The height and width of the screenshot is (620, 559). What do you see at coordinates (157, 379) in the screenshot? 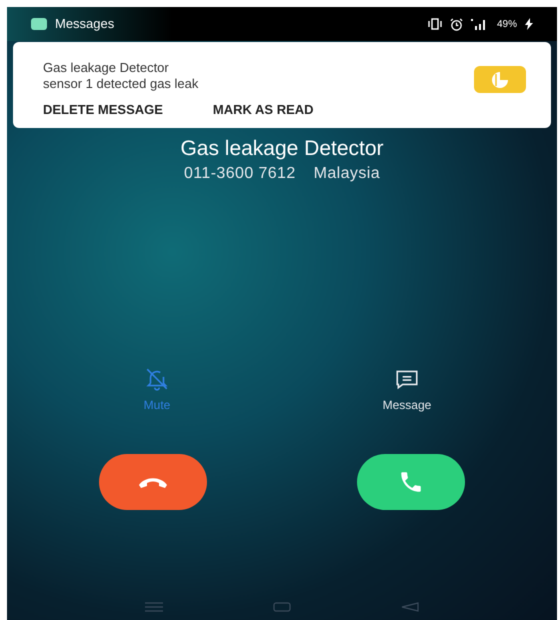
I see `muted-bell-icon` at bounding box center [157, 379].